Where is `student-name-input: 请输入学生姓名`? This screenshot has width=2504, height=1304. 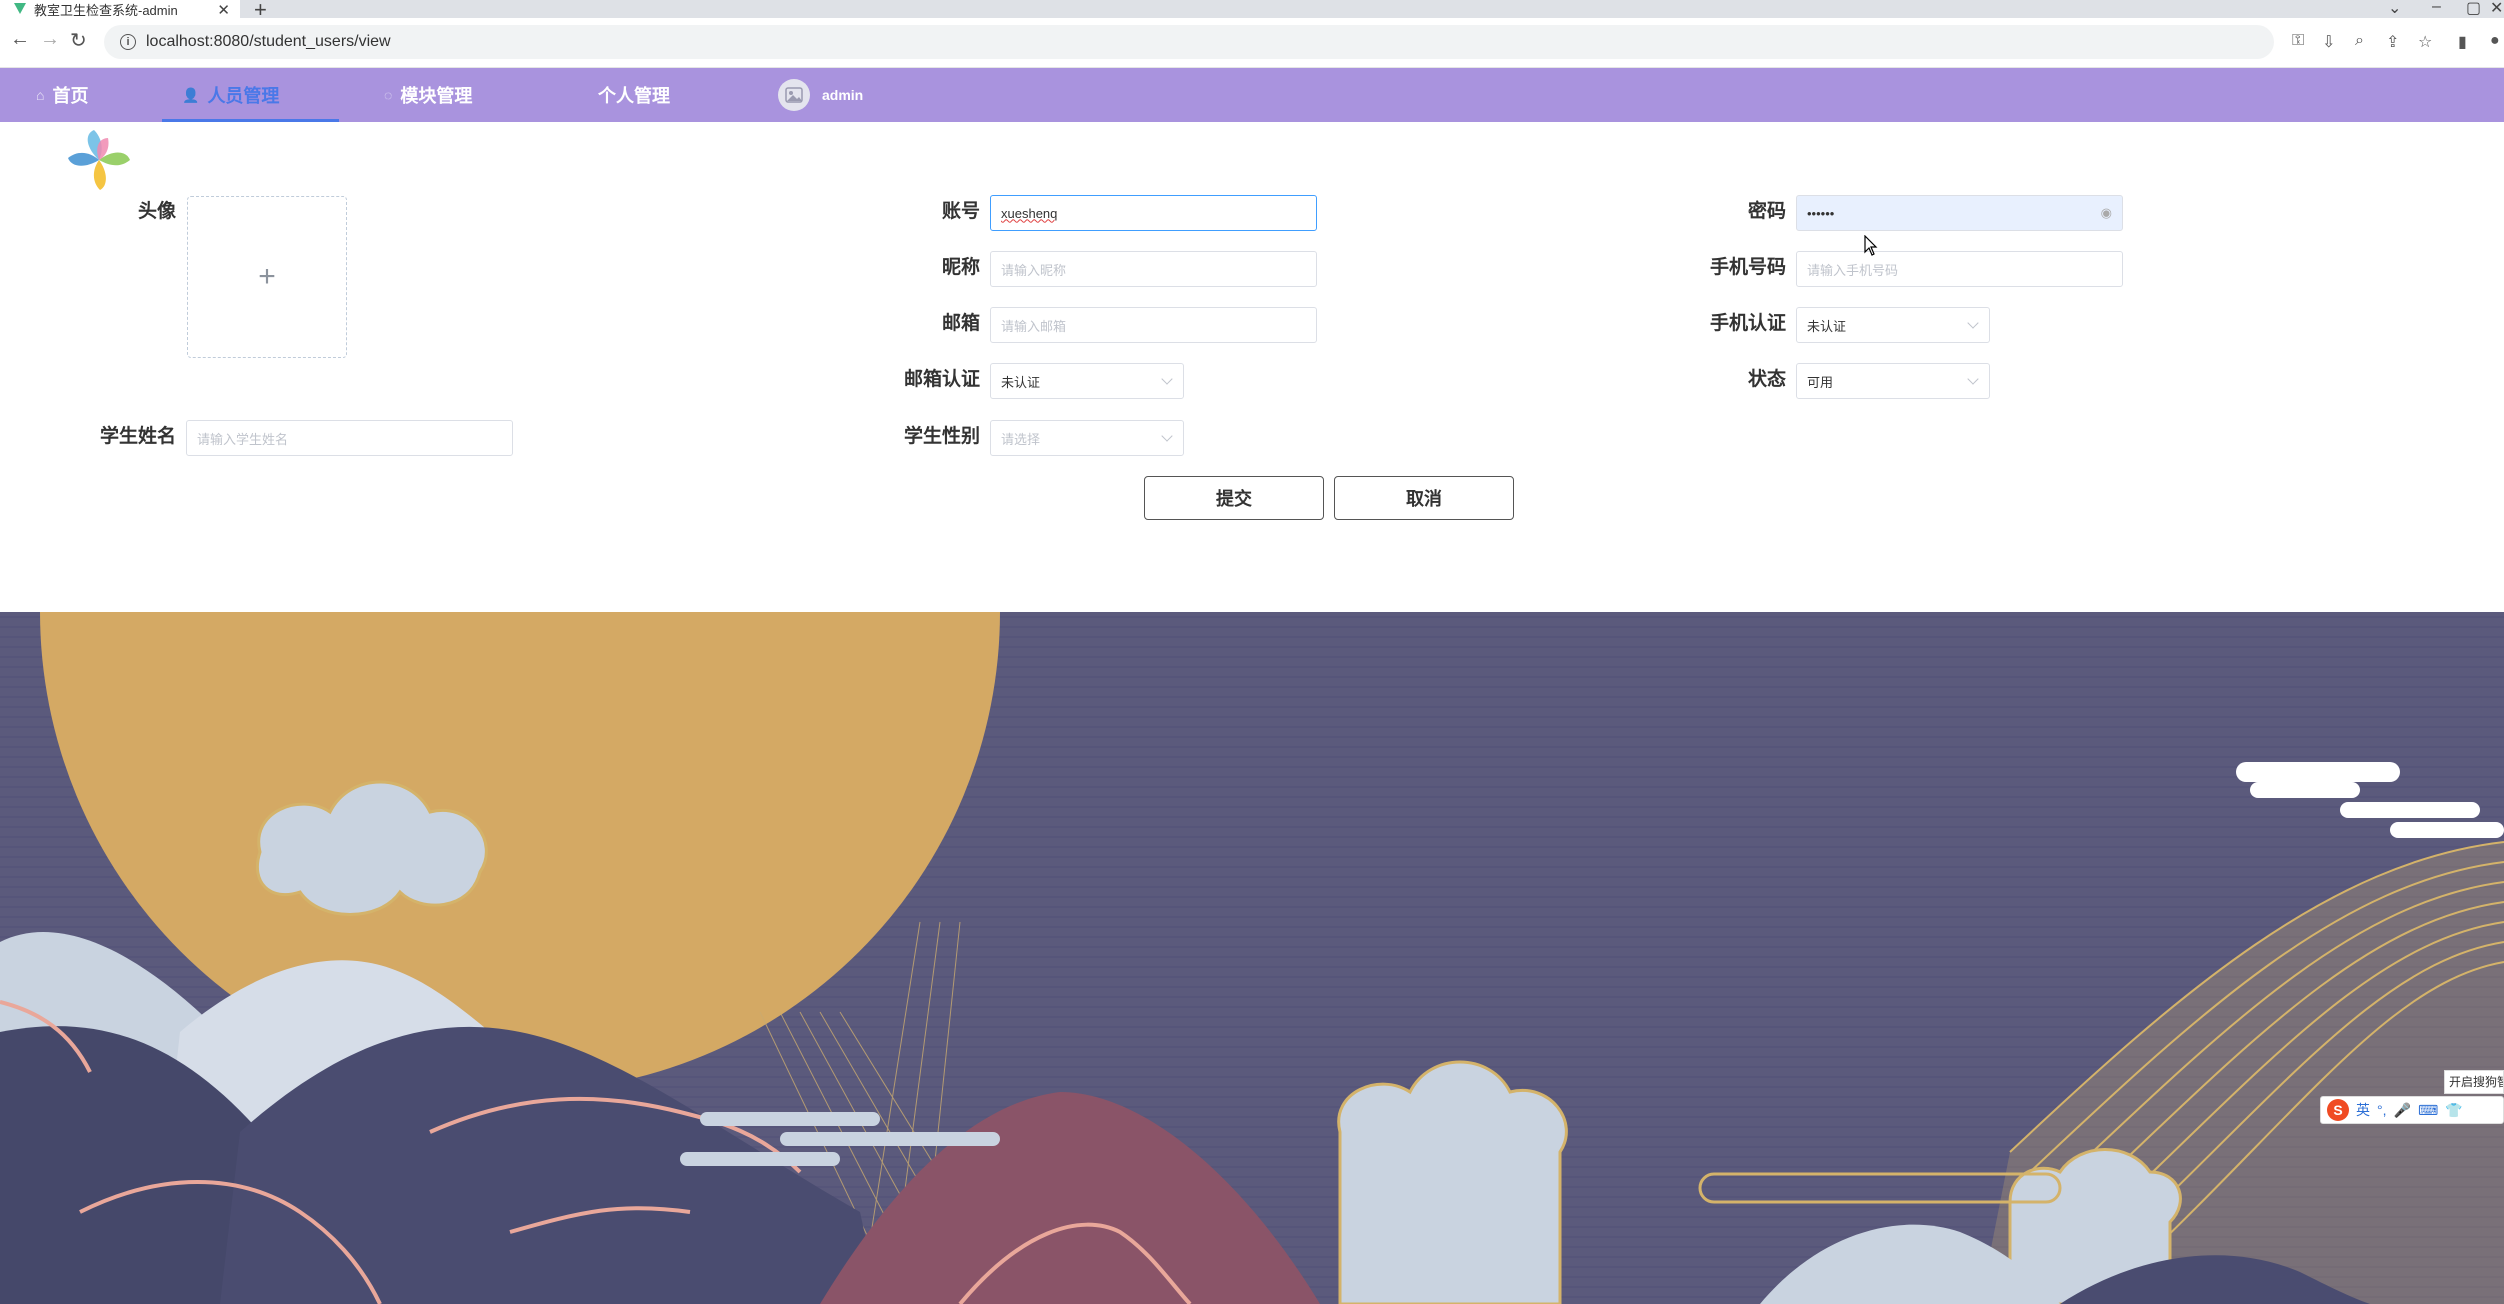 student-name-input: 请输入学生姓名 is located at coordinates (349, 438).